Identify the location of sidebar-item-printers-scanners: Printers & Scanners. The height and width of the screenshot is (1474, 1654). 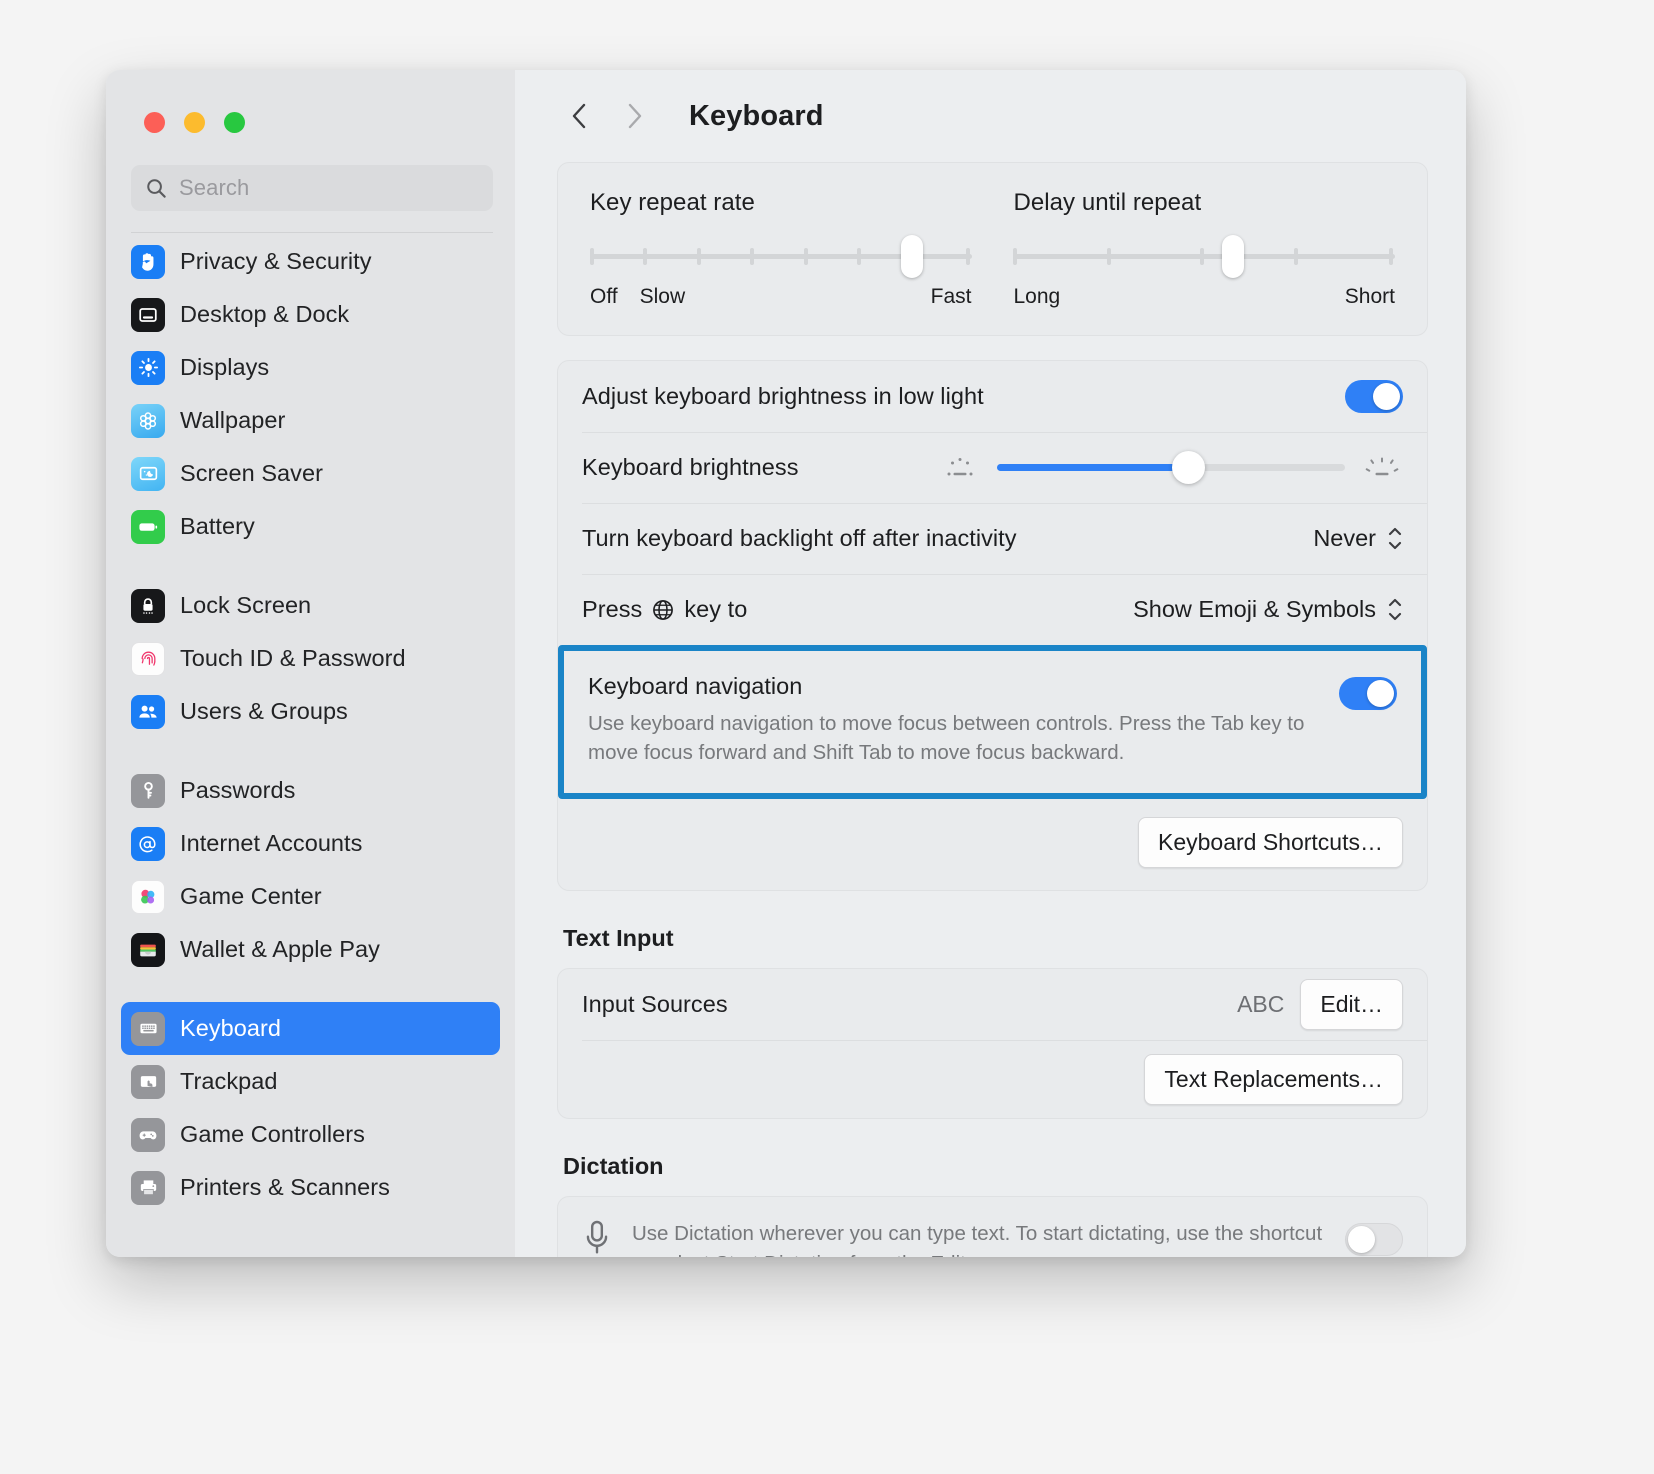
(310, 1187).